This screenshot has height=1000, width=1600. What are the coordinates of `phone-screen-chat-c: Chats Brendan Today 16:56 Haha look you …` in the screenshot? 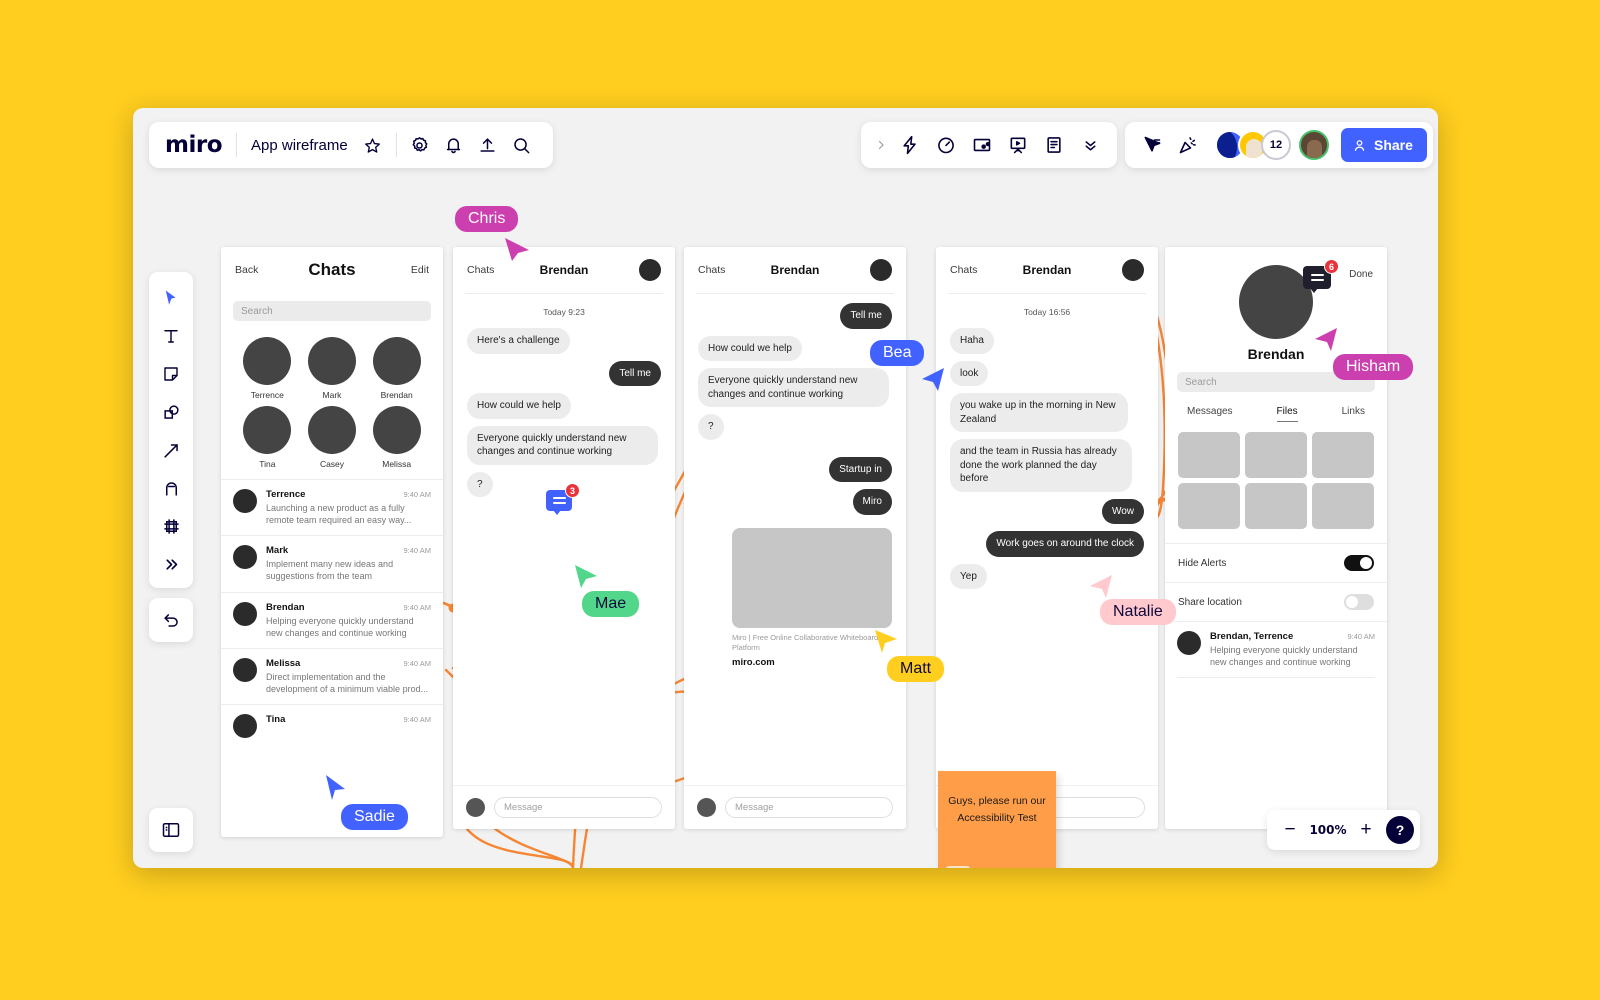 It's located at (1047, 538).